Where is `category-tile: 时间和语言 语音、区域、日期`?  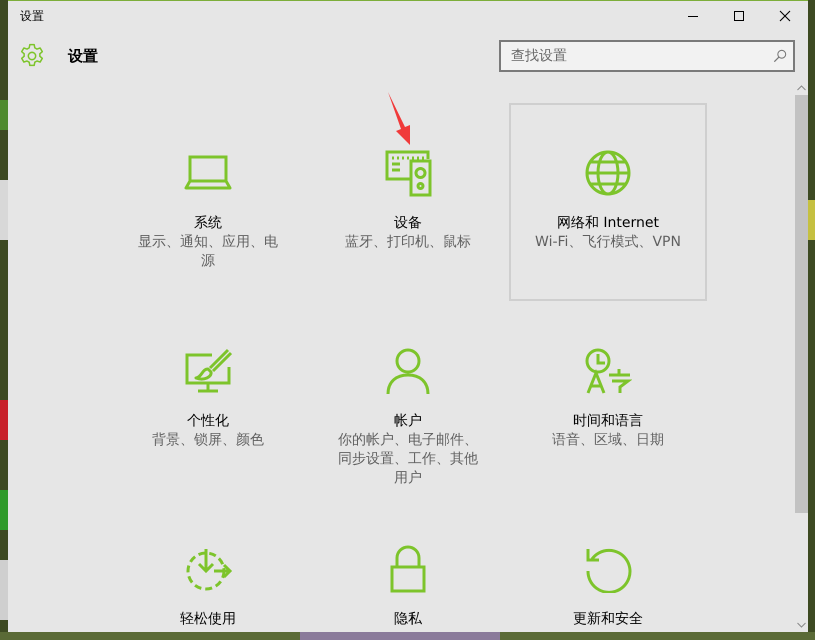 category-tile: 时间和语言 语音、区域、日期 is located at coordinates (608, 400).